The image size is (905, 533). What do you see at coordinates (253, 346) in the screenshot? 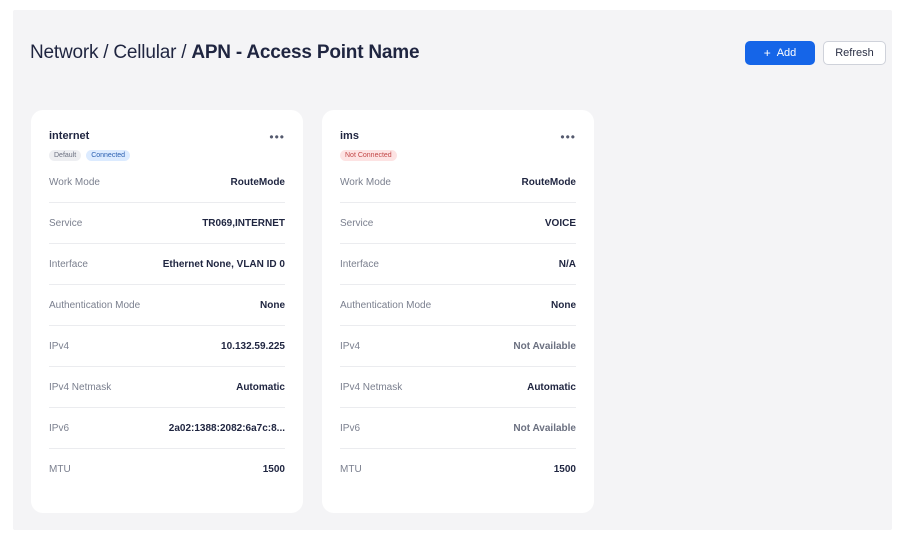
I see `property-value: 10.132.59.225` at bounding box center [253, 346].